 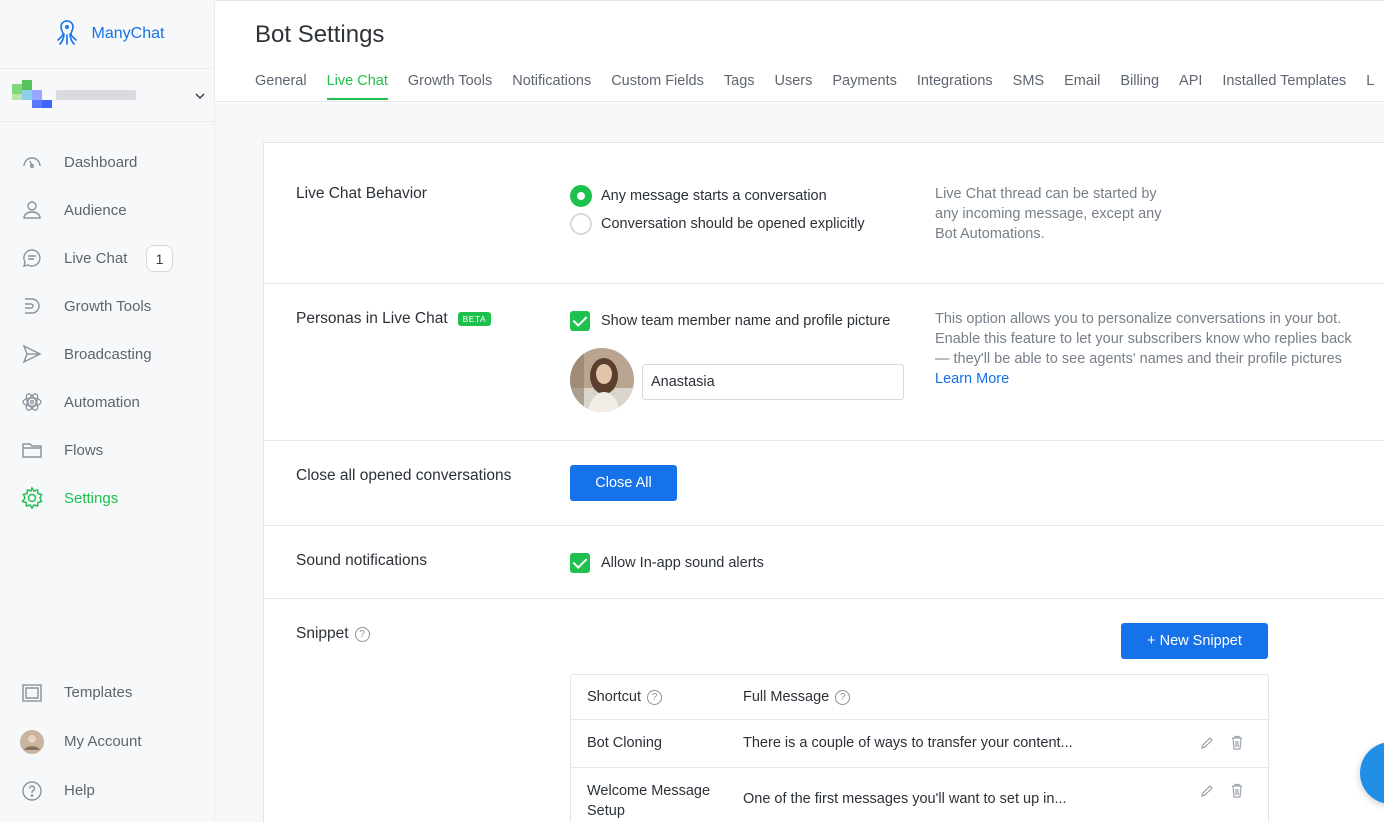 I want to click on account-switcher, so click(x=107, y=95).